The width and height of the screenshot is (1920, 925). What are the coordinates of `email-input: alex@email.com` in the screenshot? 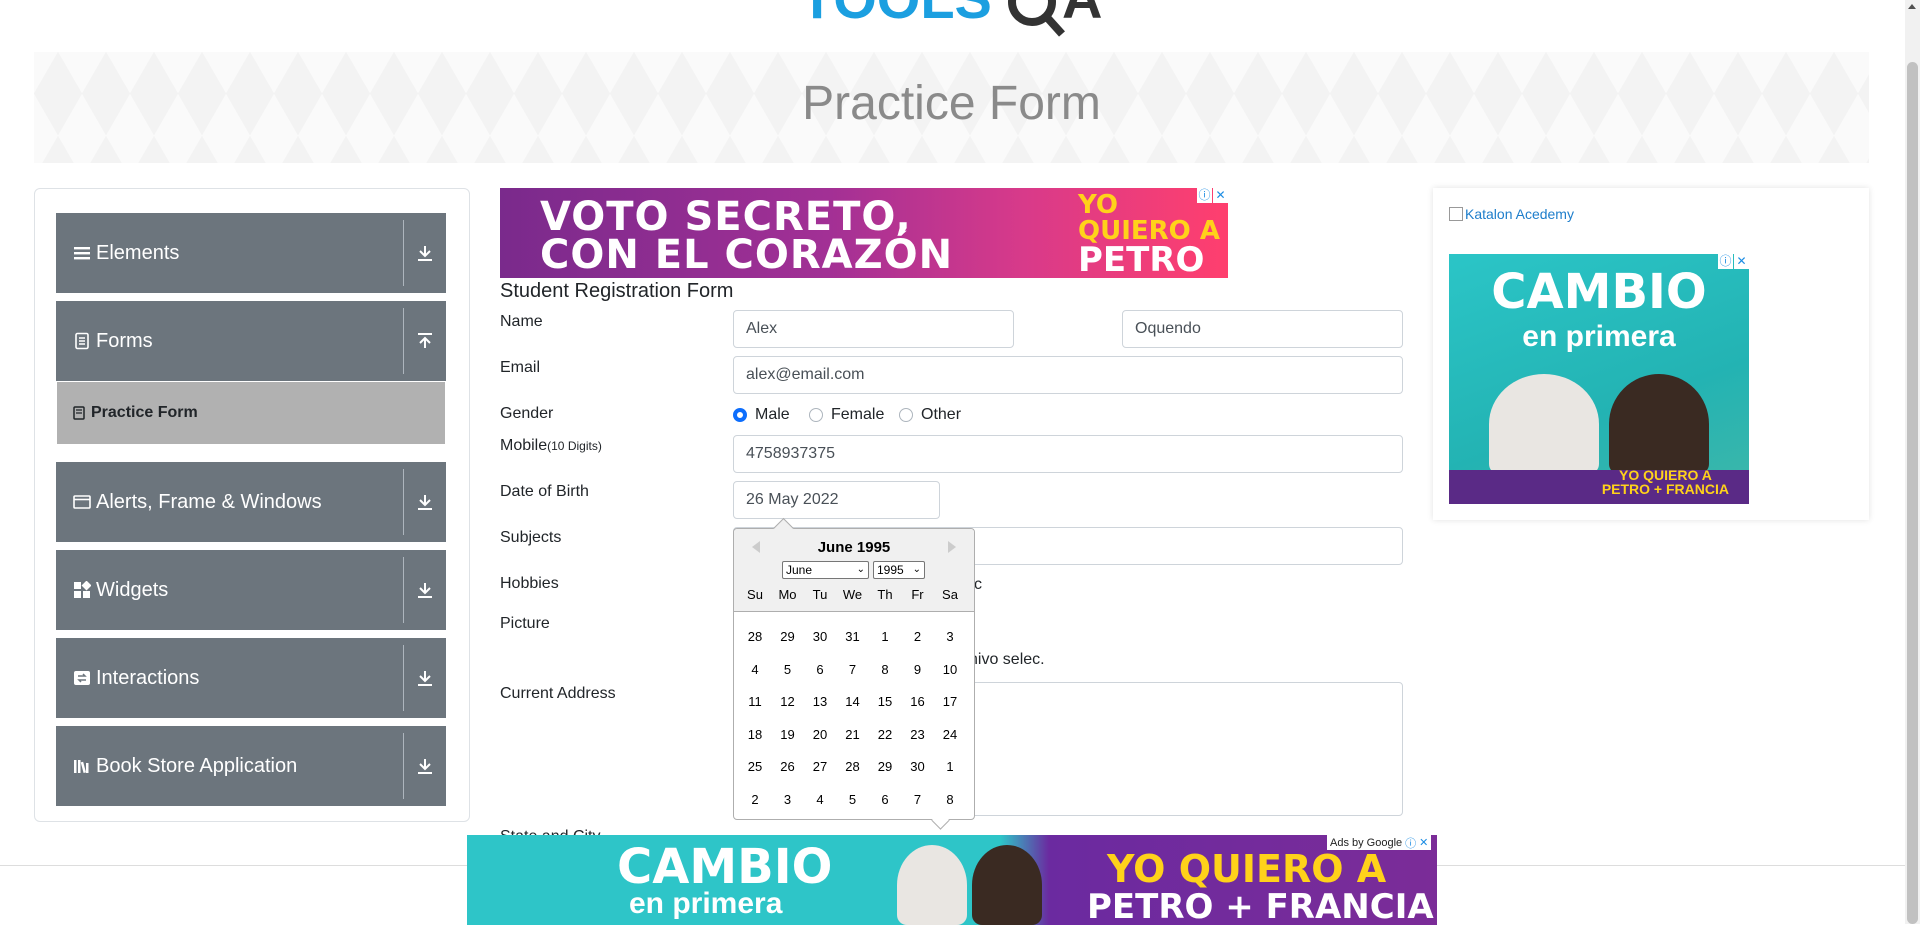 It's located at (1068, 375).